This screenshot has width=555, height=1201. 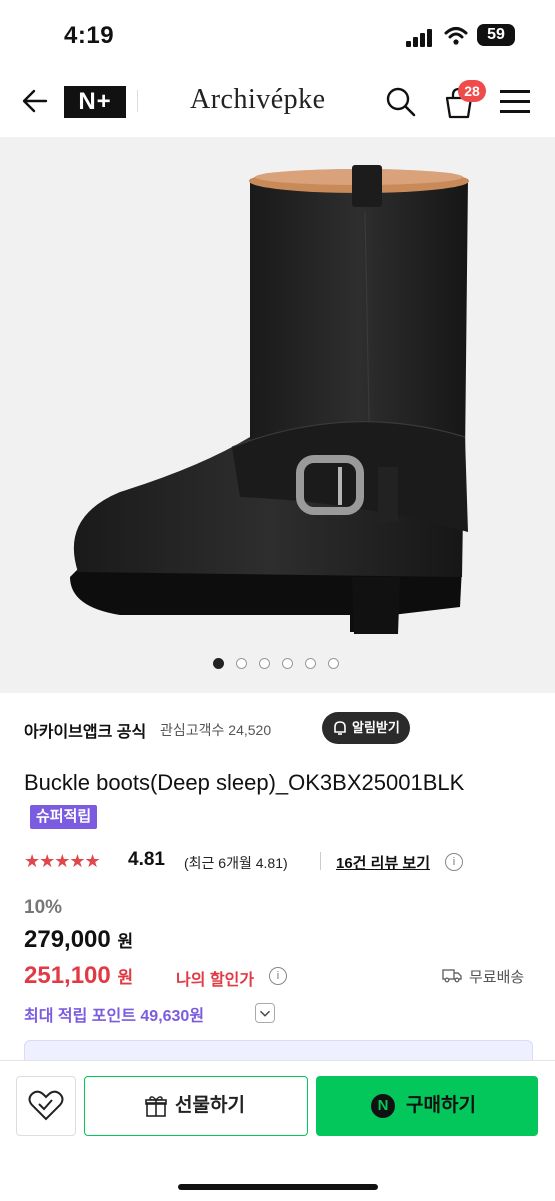 I want to click on max-points: 최대 적립 포인트 49,630원, so click(x=114, y=1014).